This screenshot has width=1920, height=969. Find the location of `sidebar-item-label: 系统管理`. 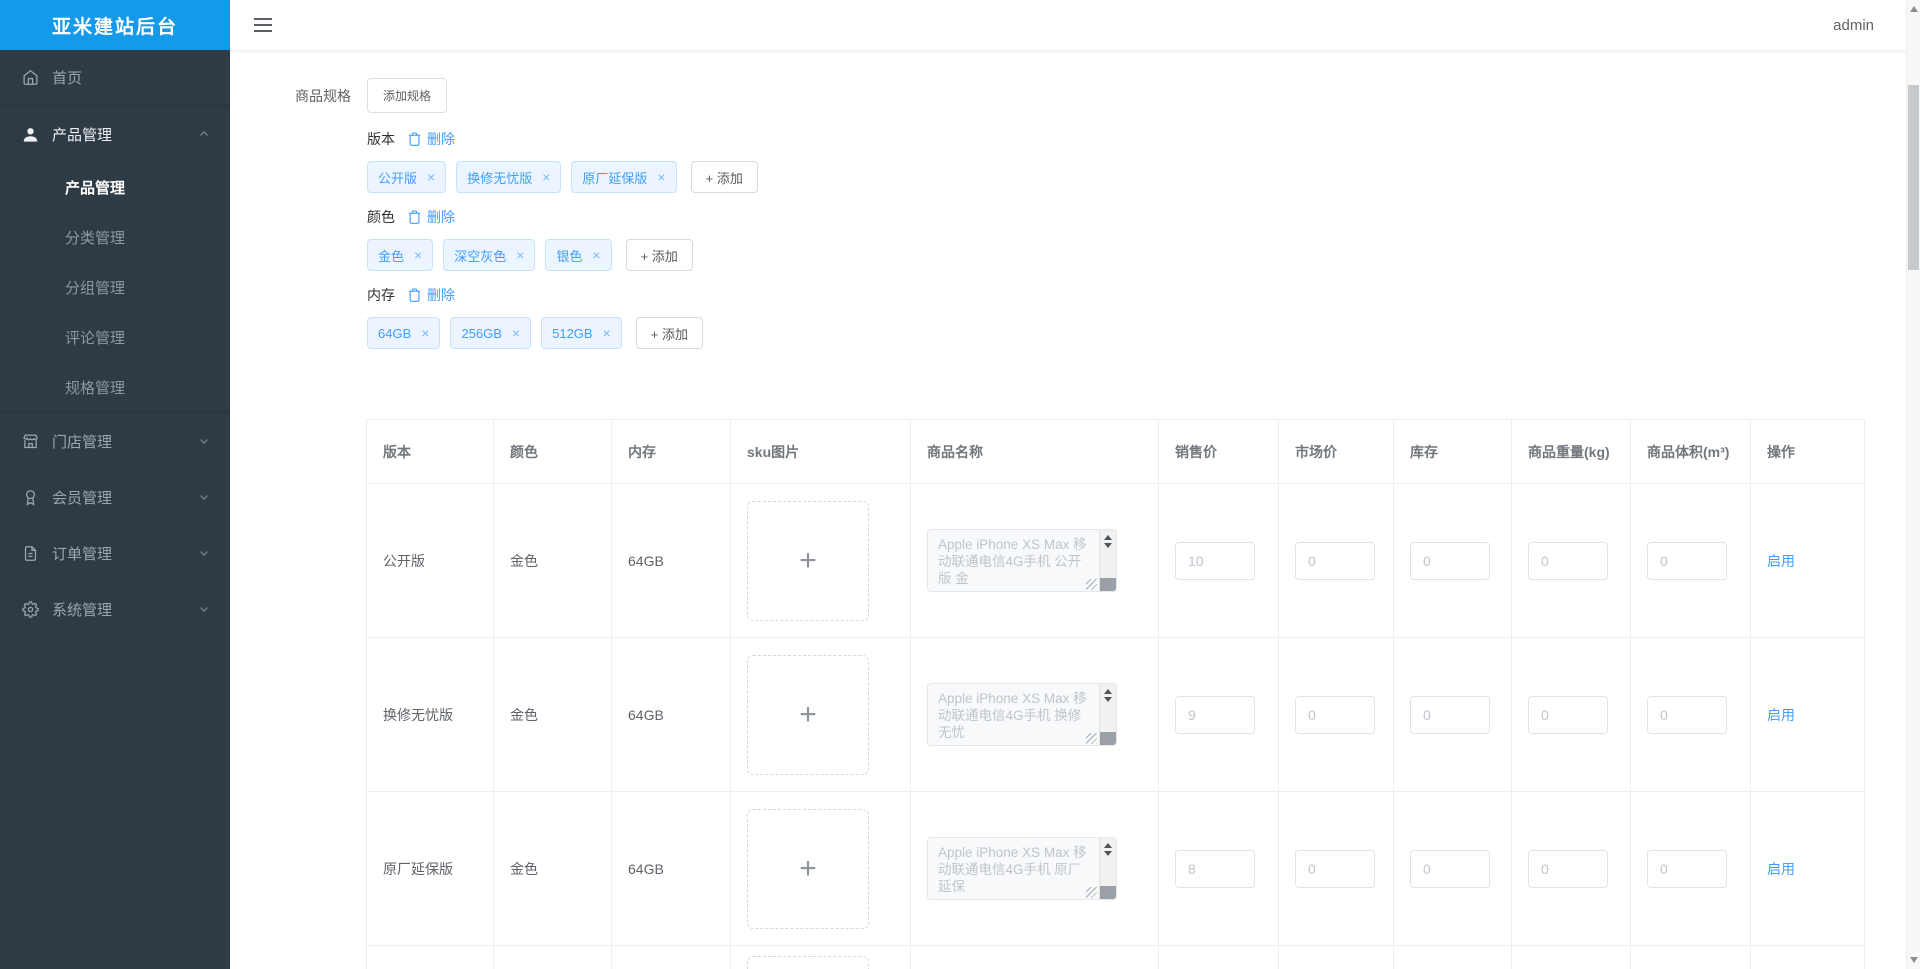

sidebar-item-label: 系统管理 is located at coordinates (82, 610).